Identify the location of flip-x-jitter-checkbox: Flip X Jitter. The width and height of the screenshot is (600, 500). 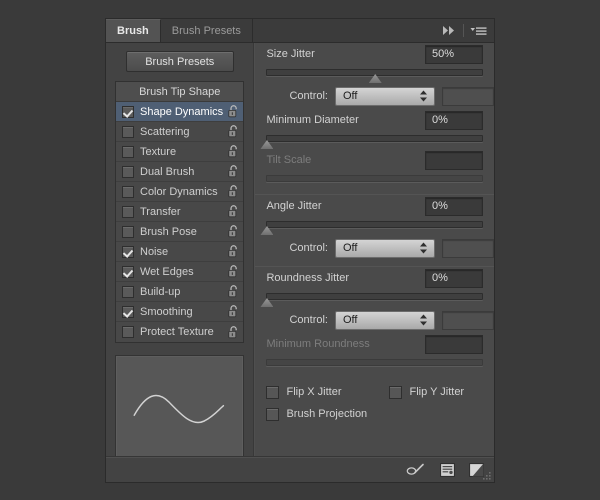
(304, 392).